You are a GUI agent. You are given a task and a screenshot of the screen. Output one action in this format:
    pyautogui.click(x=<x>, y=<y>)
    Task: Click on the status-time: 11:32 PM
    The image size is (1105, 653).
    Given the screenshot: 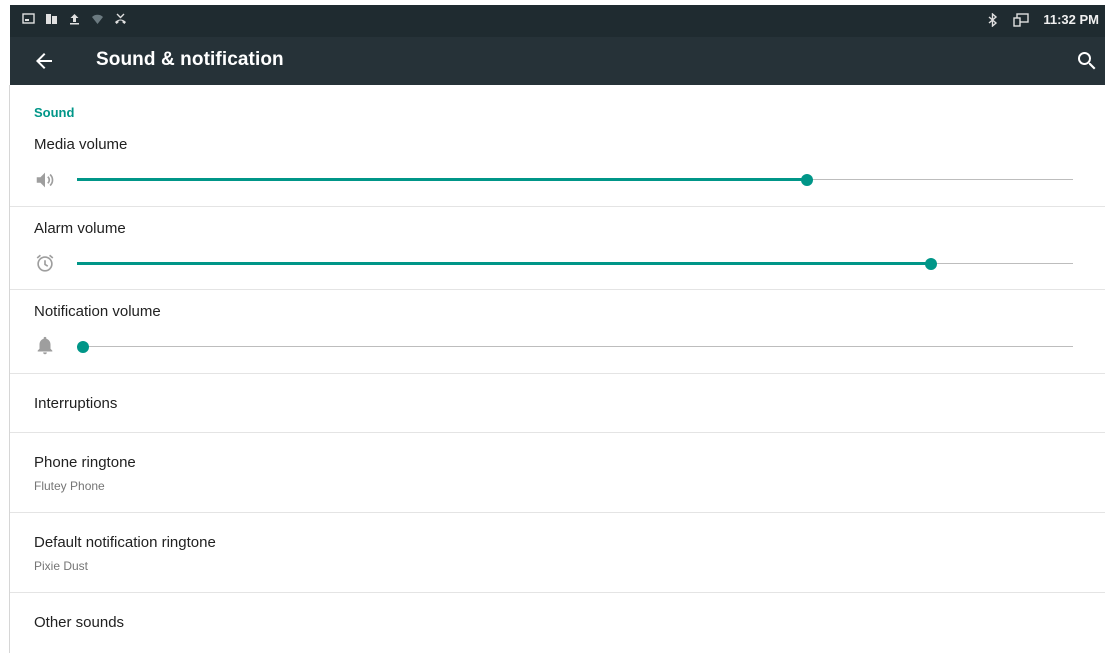 What is the action you would take?
    pyautogui.click(x=1071, y=19)
    